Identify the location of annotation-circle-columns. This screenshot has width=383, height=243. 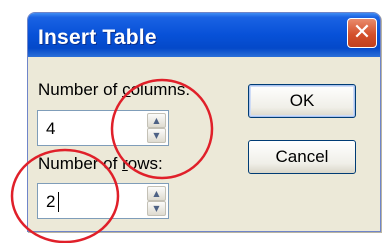
(162, 129).